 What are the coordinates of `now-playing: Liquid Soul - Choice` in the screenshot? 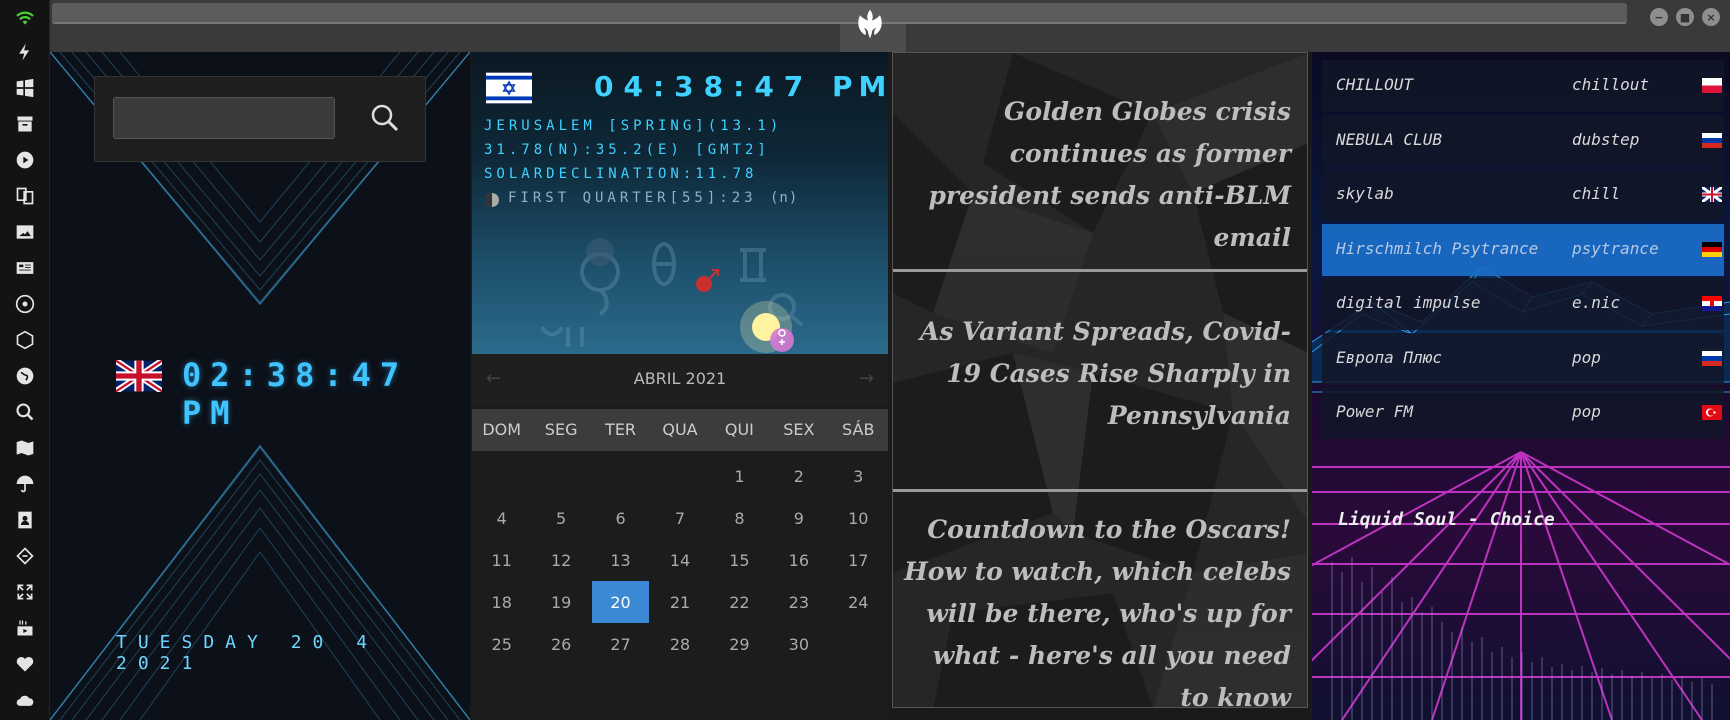 It's located at (1446, 519).